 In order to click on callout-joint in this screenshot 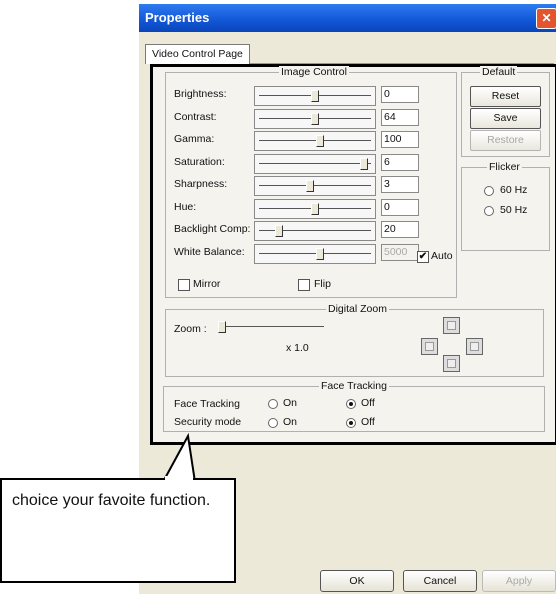, I will do `click(179, 478)`.